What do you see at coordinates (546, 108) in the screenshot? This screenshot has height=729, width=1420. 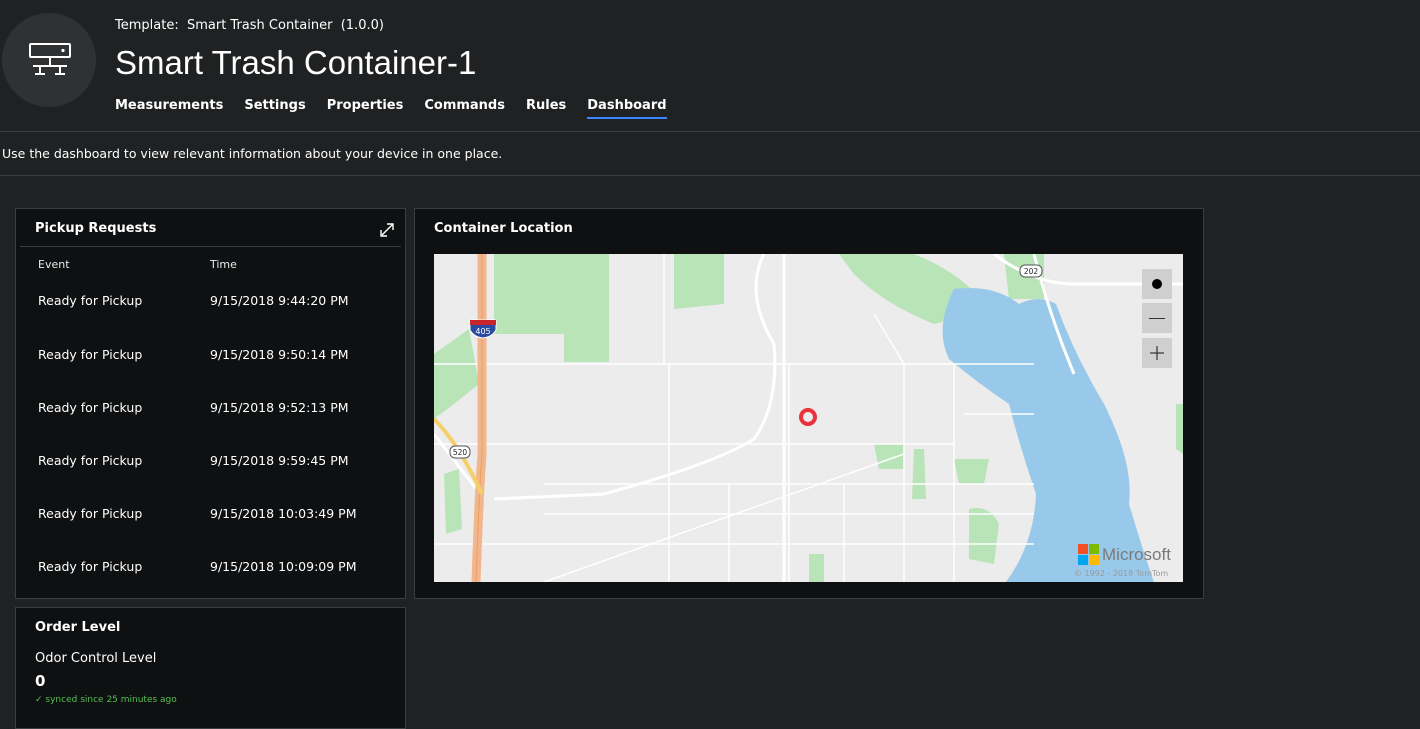 I see `tab-rules: Rules` at bounding box center [546, 108].